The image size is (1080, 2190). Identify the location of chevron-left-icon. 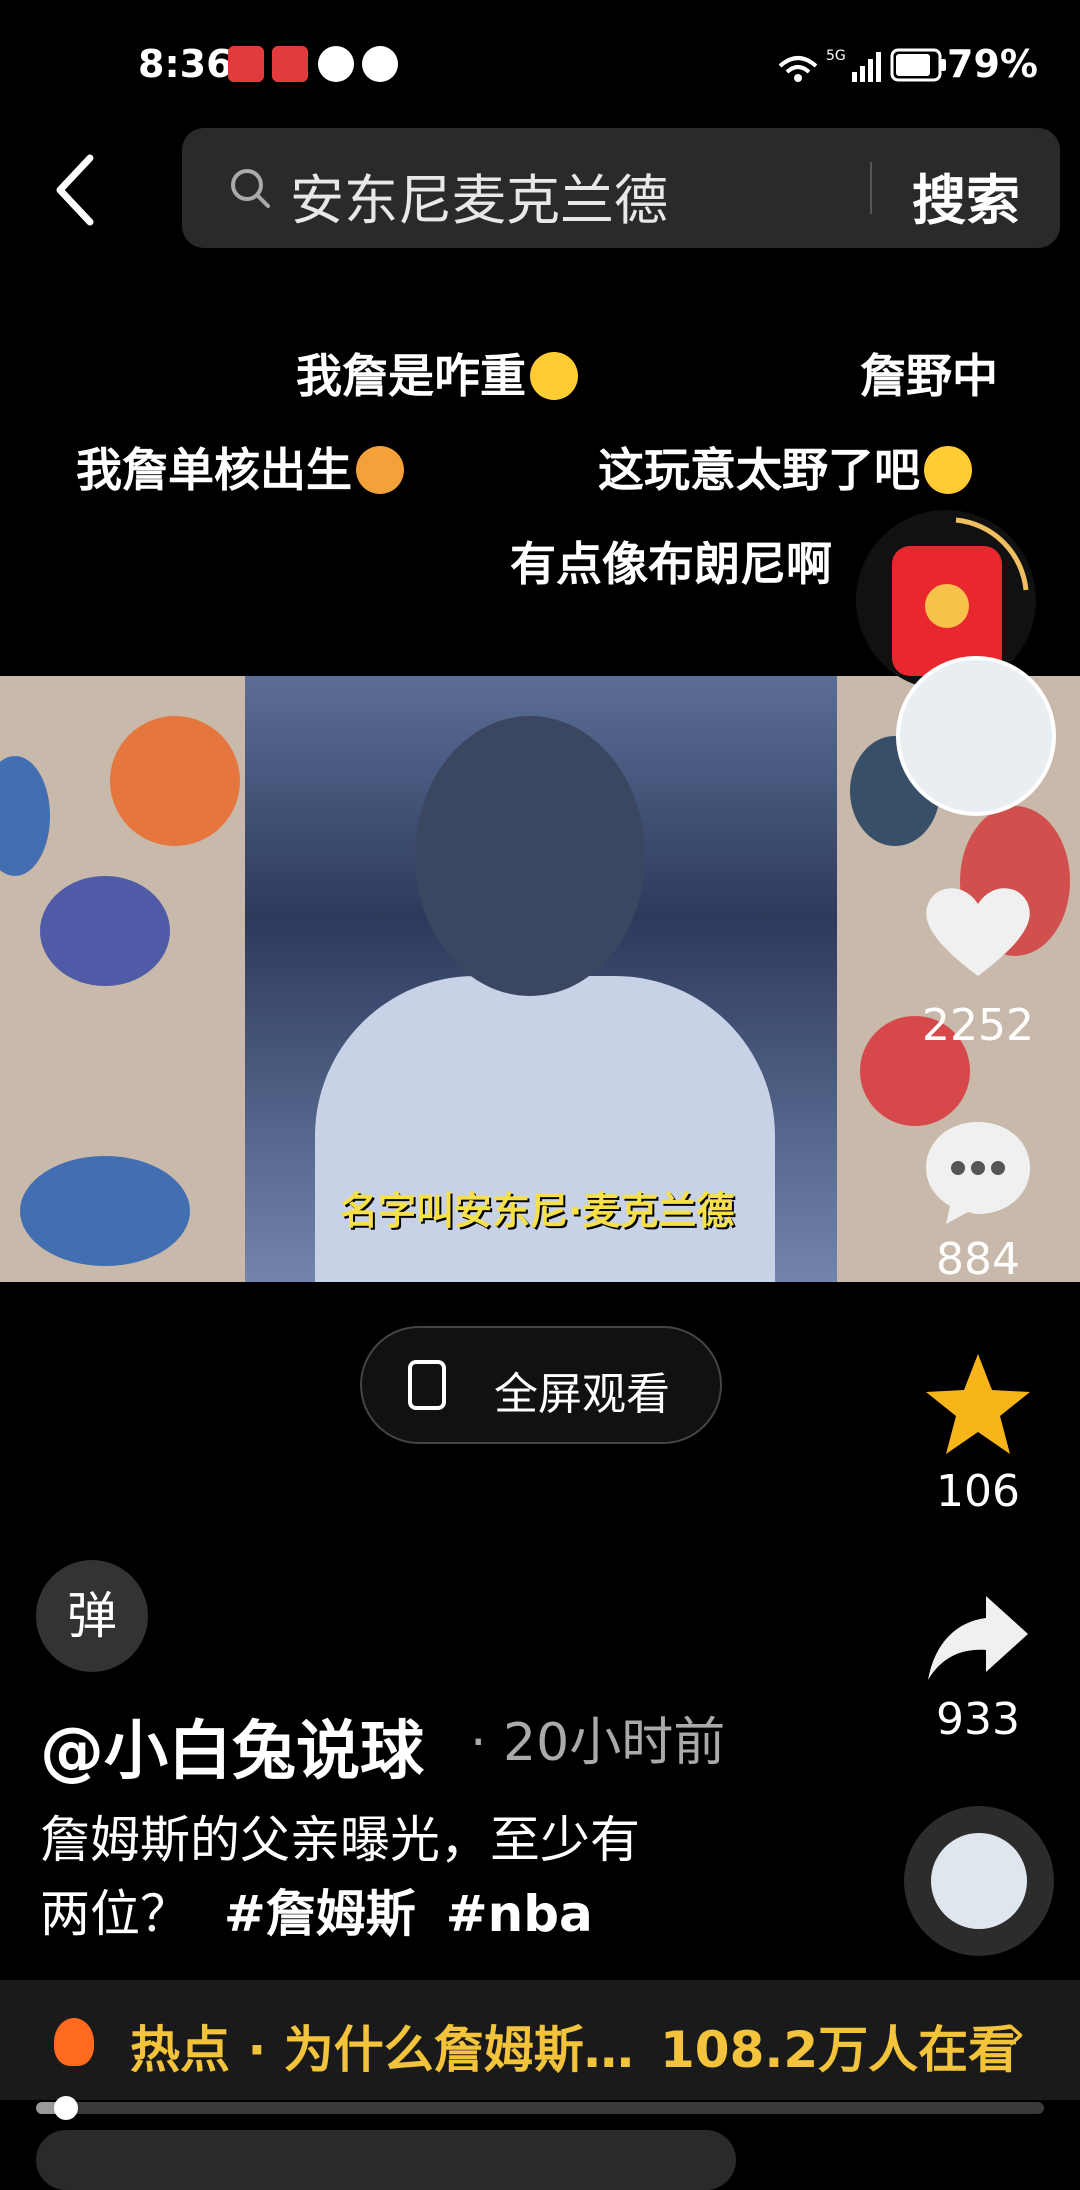
(75, 190).